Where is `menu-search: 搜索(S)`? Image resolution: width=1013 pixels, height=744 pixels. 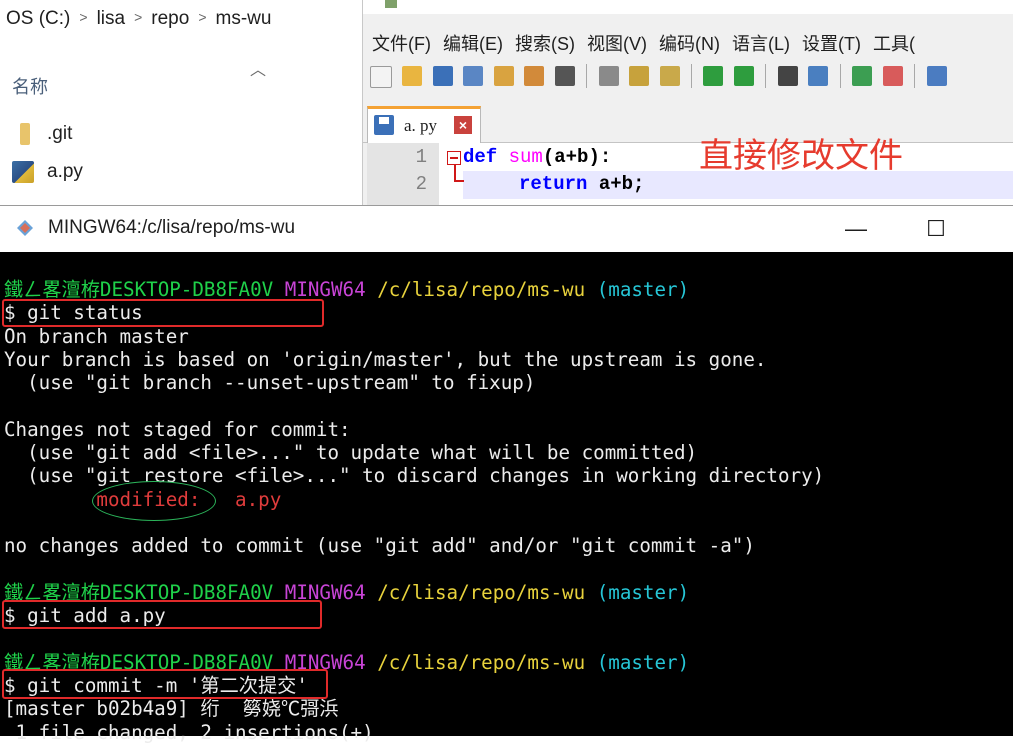 menu-search: 搜索(S) is located at coordinates (545, 44).